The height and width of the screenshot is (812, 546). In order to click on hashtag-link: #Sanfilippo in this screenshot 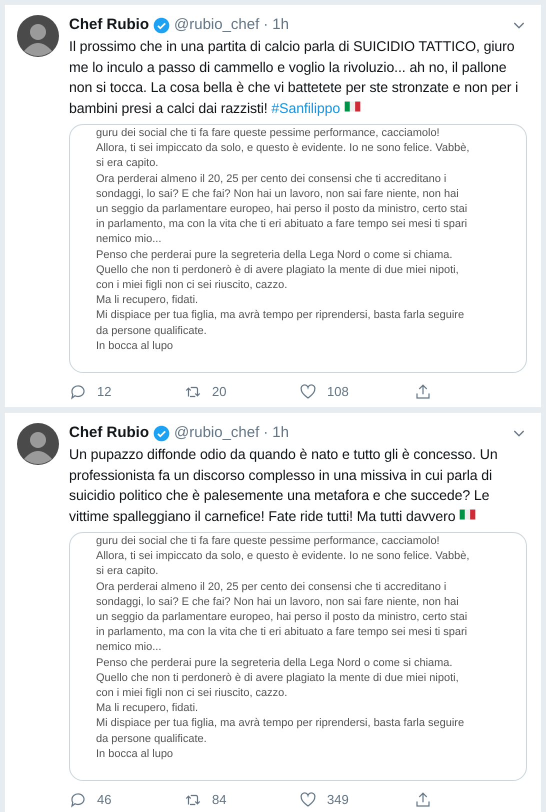, I will do `click(305, 108)`.